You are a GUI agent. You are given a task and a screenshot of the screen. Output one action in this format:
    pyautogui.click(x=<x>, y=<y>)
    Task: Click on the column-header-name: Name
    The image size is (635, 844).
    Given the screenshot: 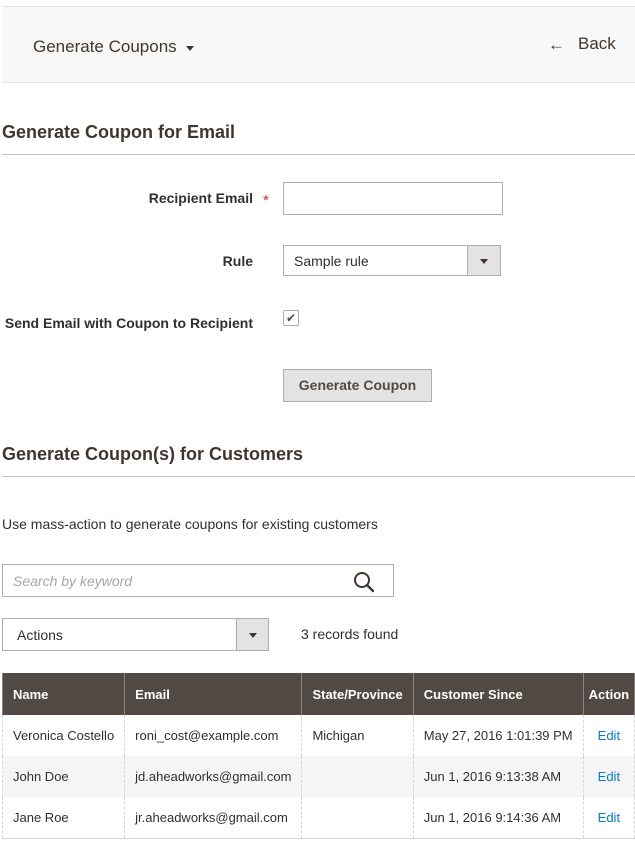 What is the action you would take?
    pyautogui.click(x=63, y=694)
    